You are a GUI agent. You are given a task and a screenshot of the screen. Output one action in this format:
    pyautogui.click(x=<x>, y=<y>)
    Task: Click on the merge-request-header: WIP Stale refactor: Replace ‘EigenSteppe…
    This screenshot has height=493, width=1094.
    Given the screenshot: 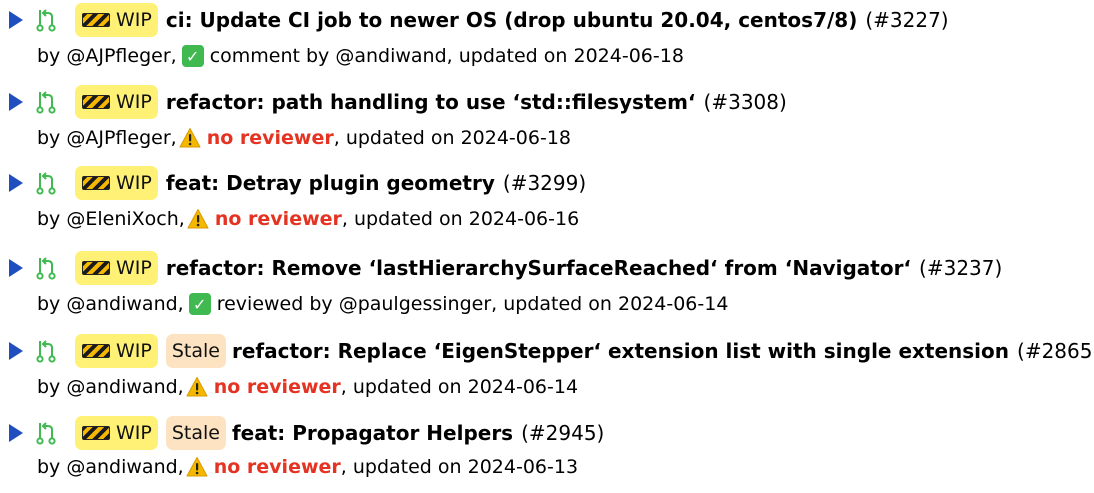 What is the action you would take?
    pyautogui.click(x=547, y=351)
    